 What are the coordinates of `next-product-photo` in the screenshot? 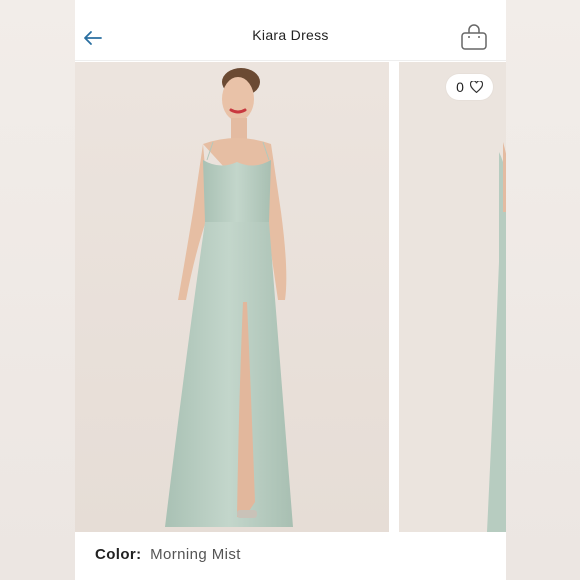 It's located at (452, 297).